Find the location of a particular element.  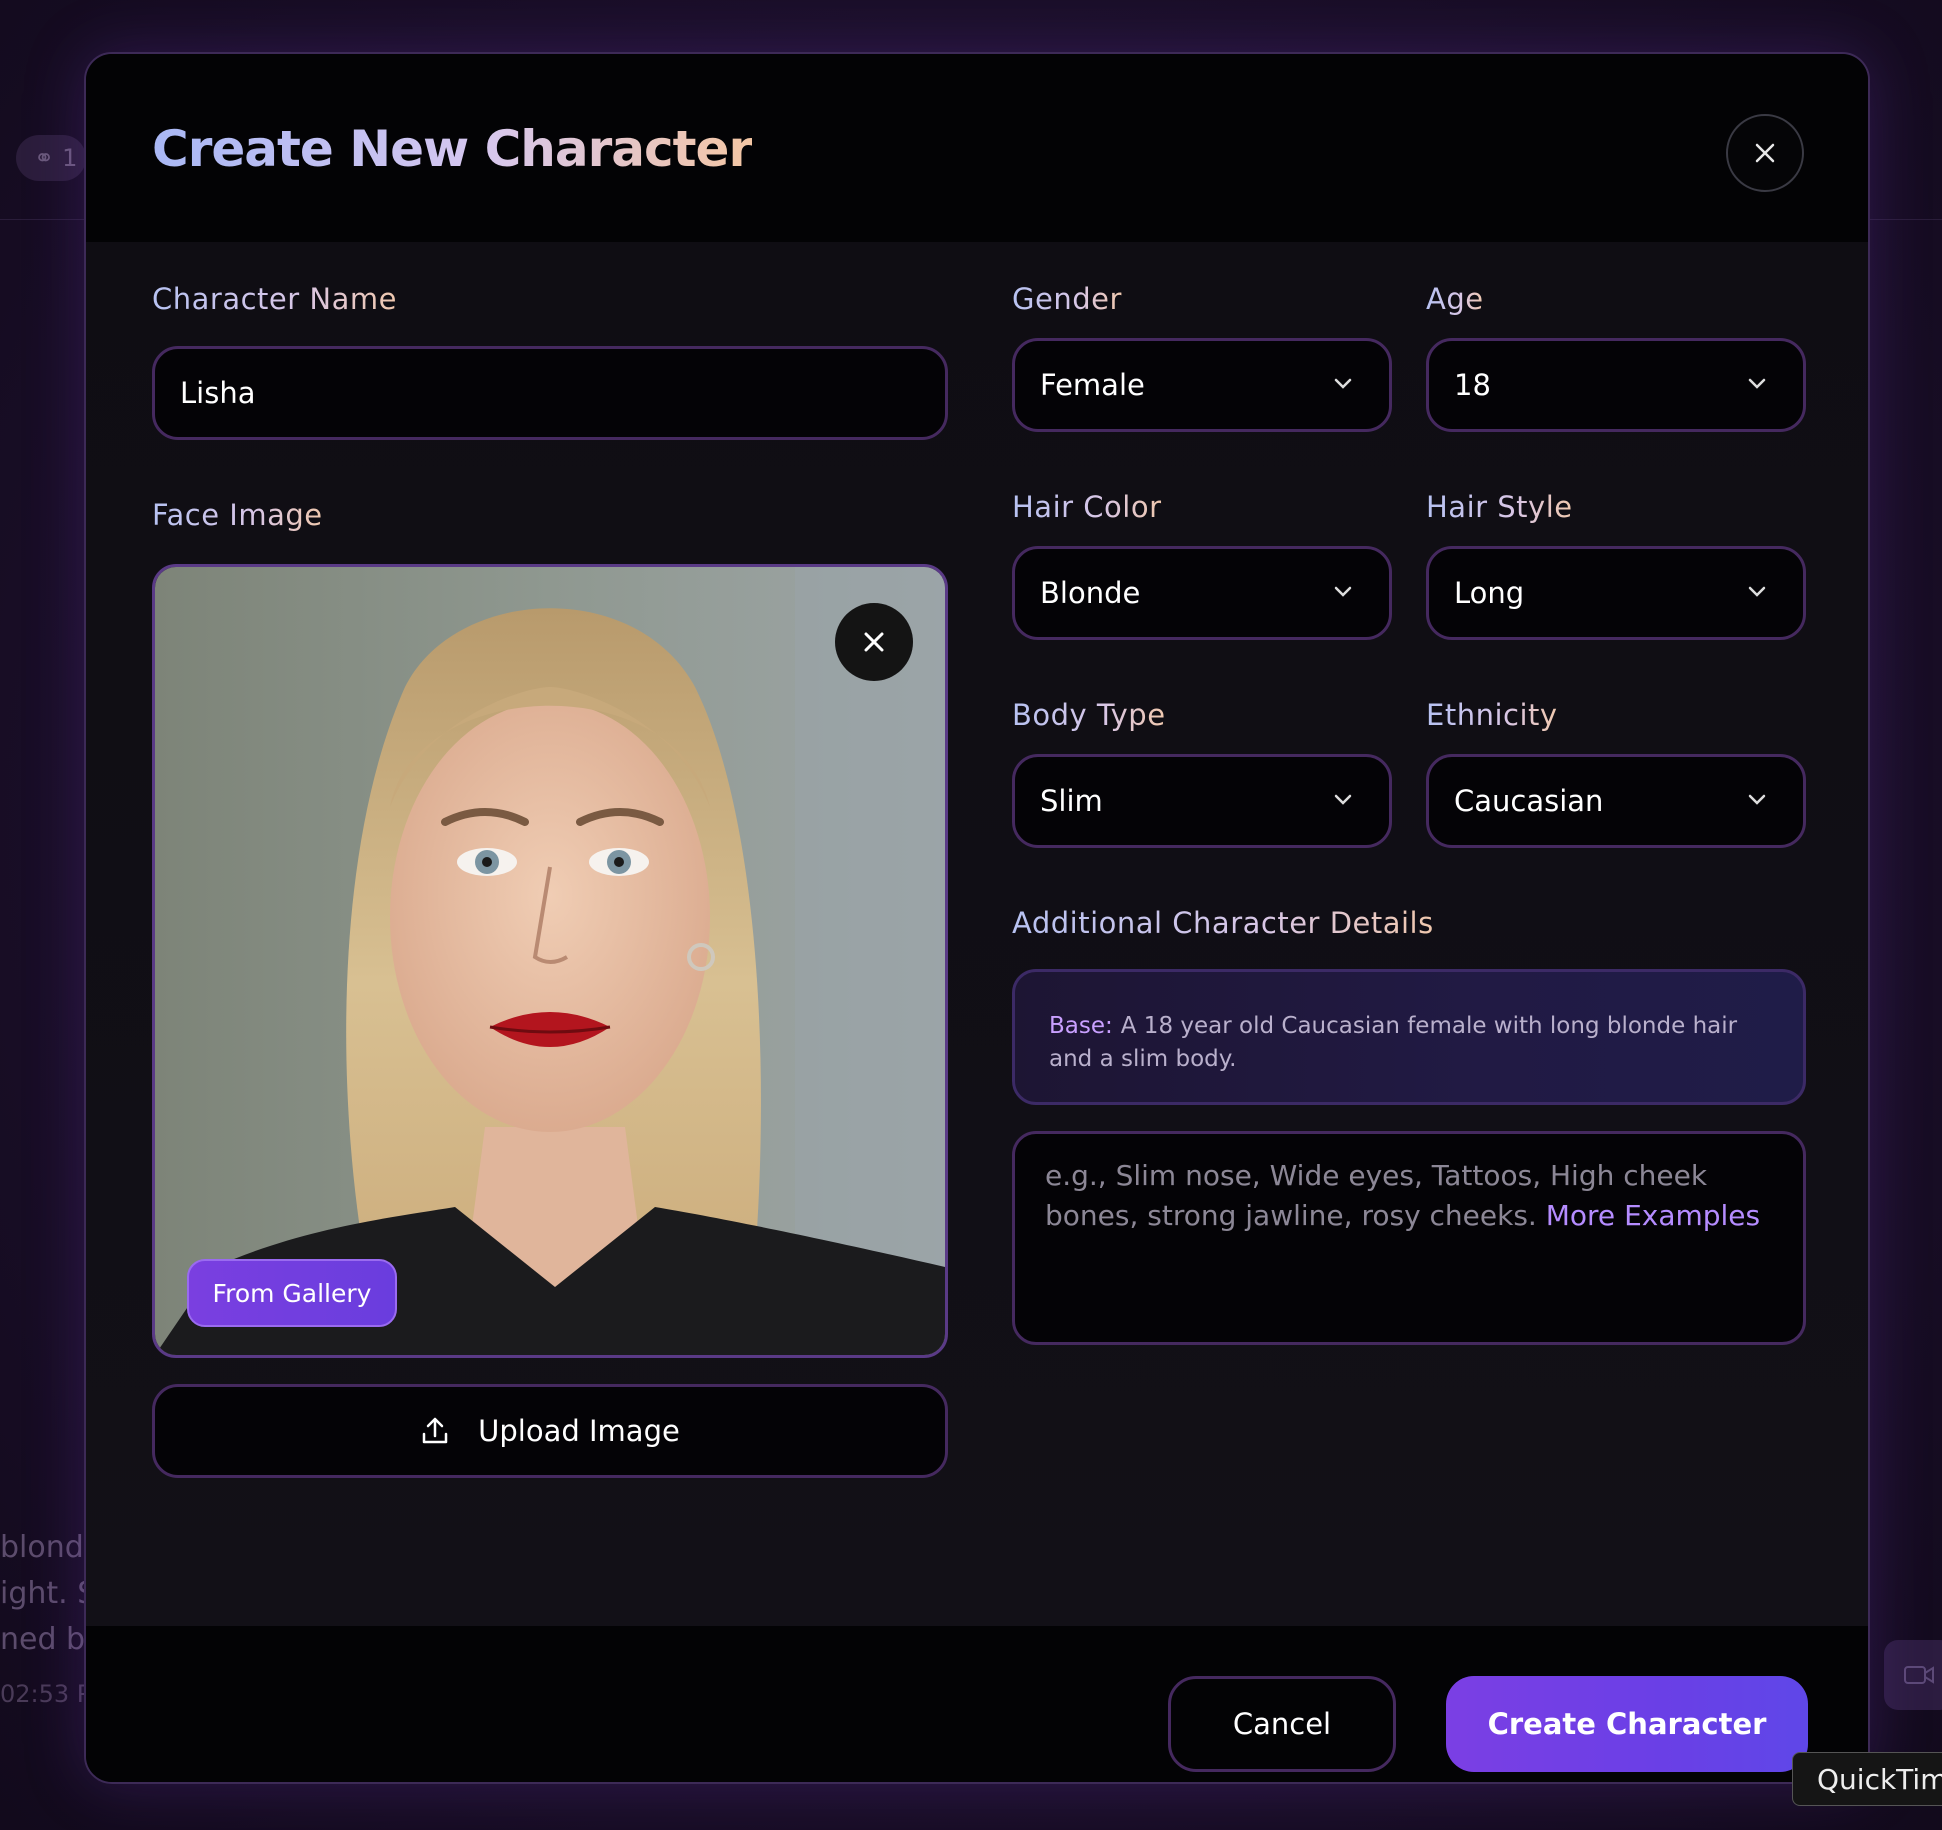

upload-icon is located at coordinates (435, 1430).